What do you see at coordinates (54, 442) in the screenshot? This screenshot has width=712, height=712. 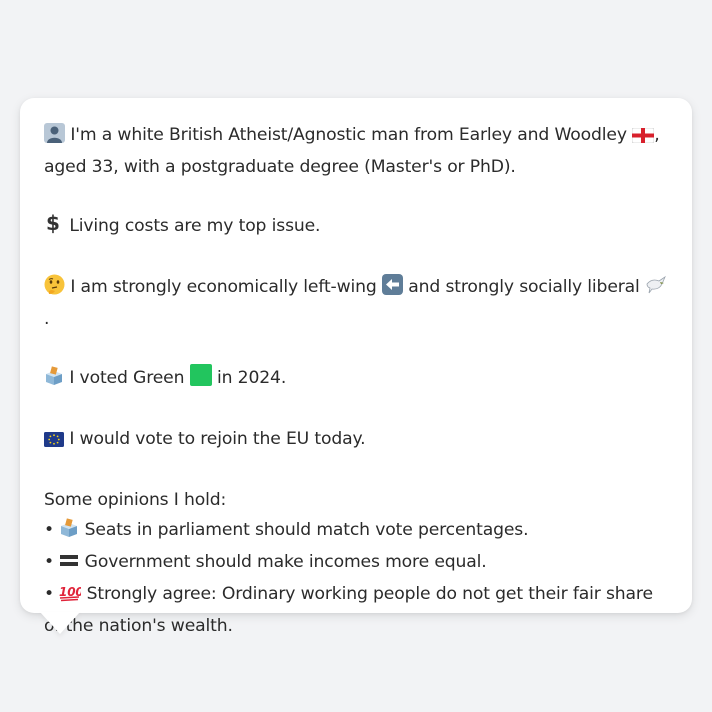 I see `eu-flag-icon` at bounding box center [54, 442].